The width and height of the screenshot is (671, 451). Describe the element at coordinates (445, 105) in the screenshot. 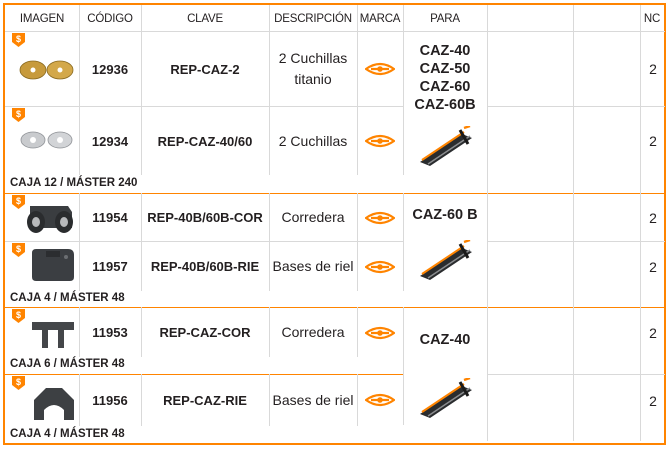

I see `para-model: CAZ-60B` at that location.